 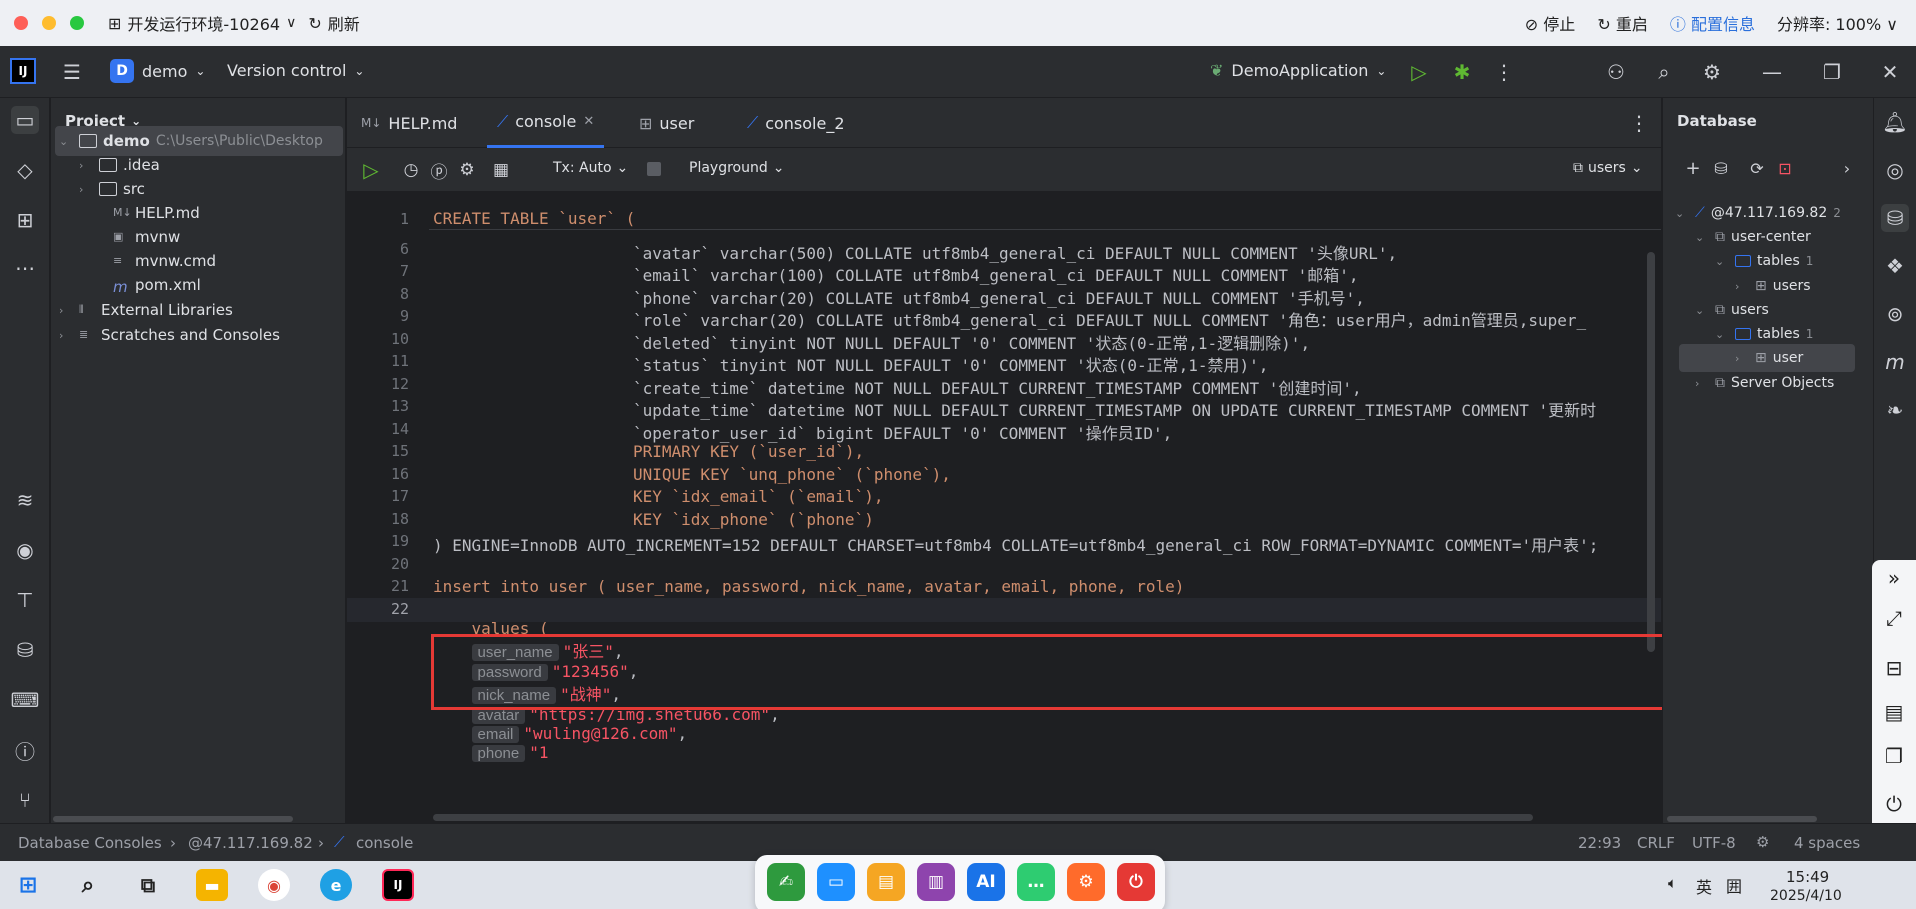 I want to click on breadcrumb-host: @47.117.169.82, so click(x=250, y=843).